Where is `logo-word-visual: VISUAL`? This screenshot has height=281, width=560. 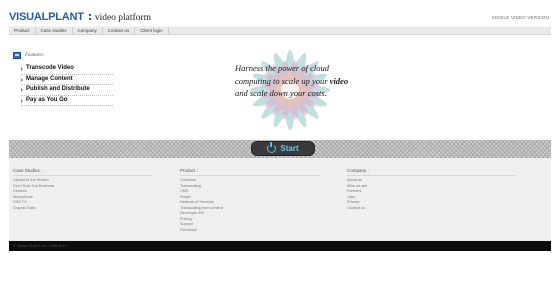
logo-word-visual: VISUAL is located at coordinates (29, 17).